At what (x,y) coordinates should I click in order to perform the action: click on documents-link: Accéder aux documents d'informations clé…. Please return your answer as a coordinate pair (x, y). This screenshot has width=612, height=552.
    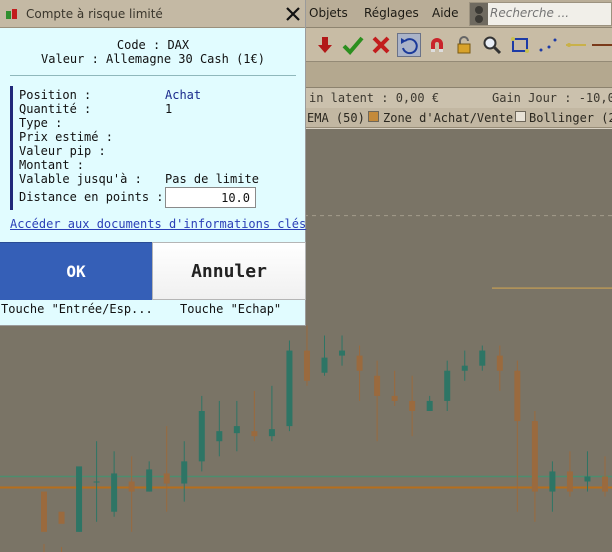
    Looking at the image, I should click on (158, 224).